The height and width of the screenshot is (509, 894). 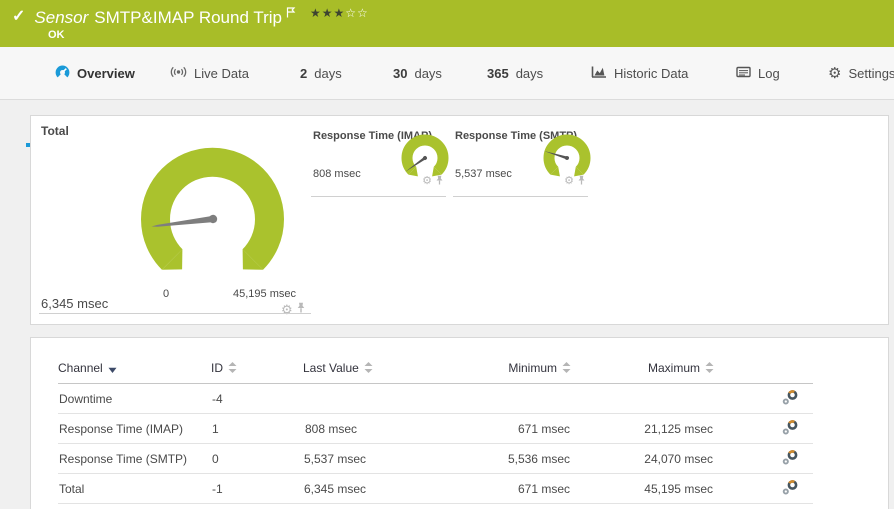 I want to click on tab-365-days-label: days, so click(x=529, y=73).